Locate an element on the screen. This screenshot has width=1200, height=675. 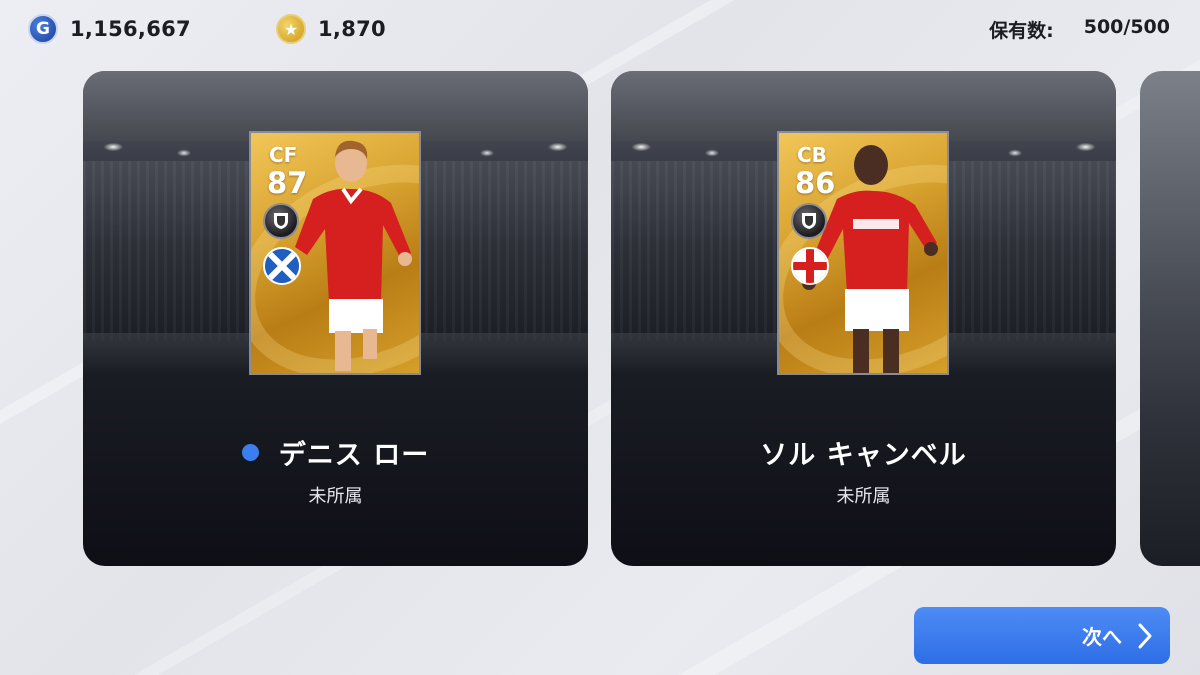
player-name: ソル キャンベル is located at coordinates (863, 455).